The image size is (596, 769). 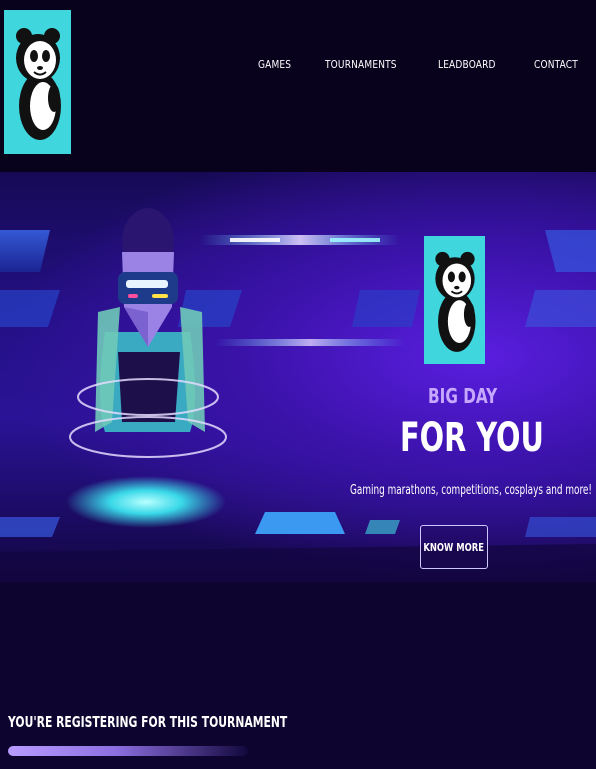 I want to click on hero-logo, so click(x=454, y=300).